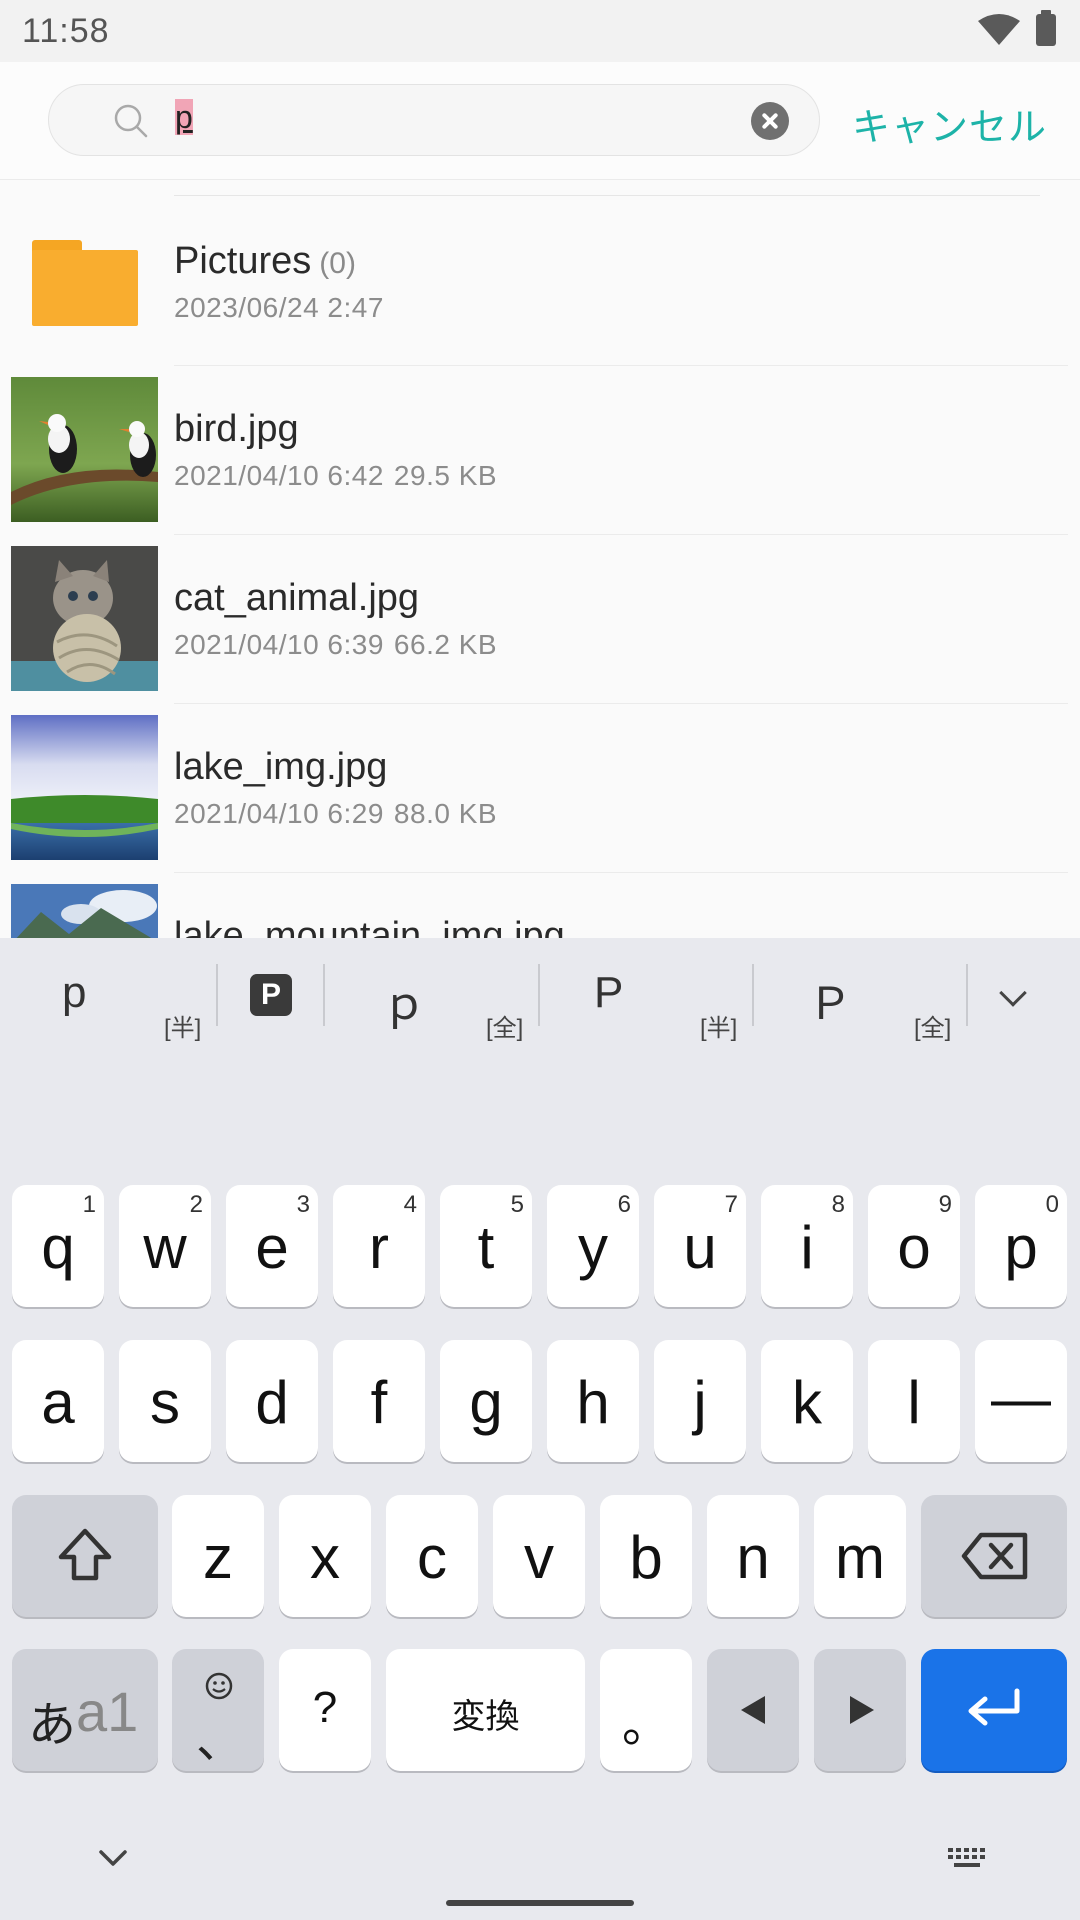 Image resolution: width=1080 pixels, height=1920 pixels. I want to click on status-time: 11:58, so click(66, 31).